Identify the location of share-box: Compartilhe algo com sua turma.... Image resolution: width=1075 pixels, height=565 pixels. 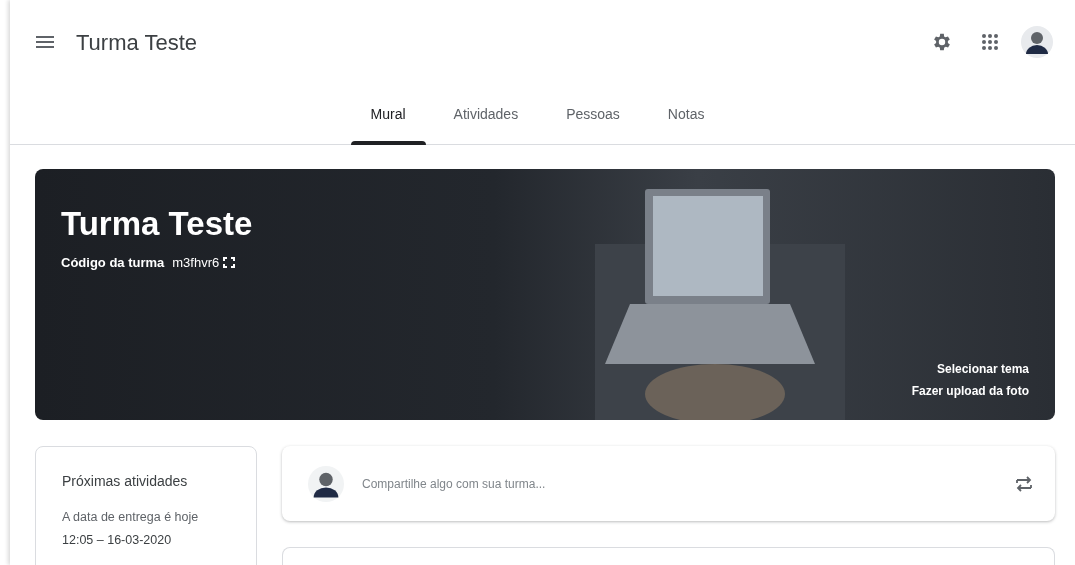
(668, 483).